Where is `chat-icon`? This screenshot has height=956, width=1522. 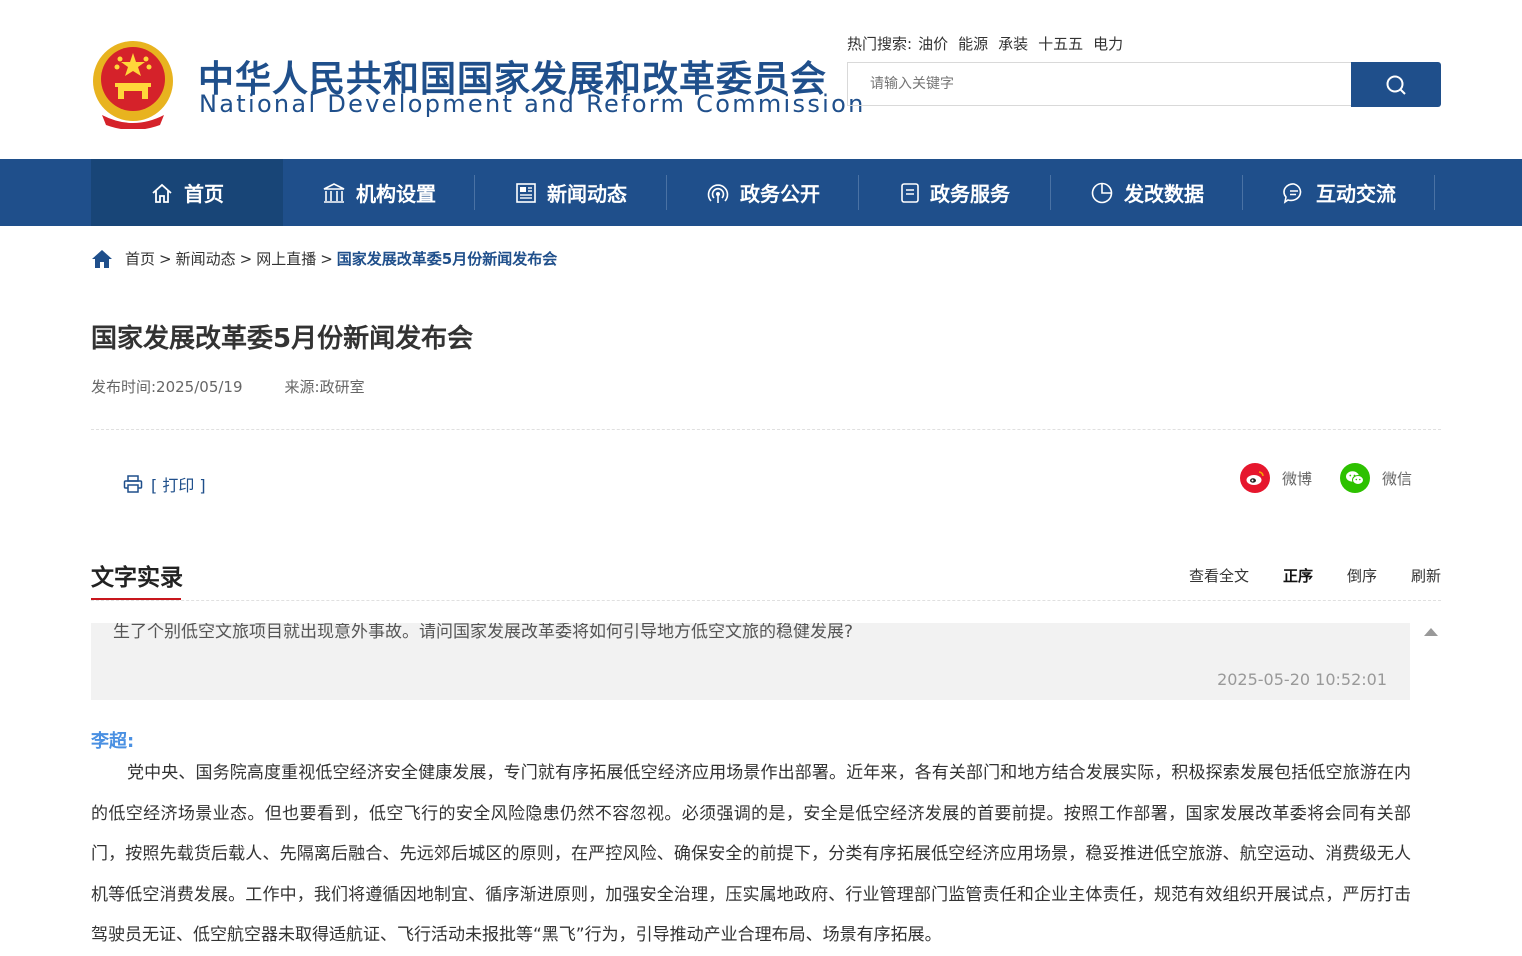 chat-icon is located at coordinates (1292, 193).